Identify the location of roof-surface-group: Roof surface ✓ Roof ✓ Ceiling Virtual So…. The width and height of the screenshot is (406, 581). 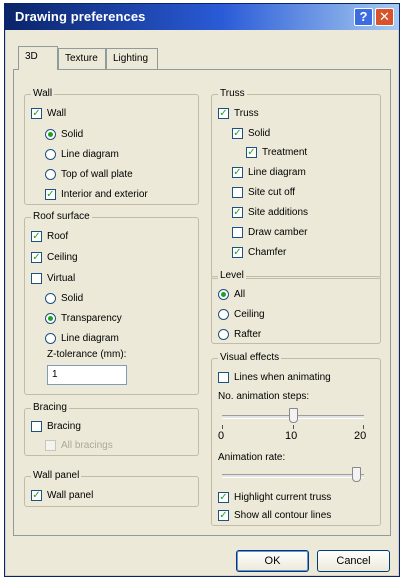
(111, 303).